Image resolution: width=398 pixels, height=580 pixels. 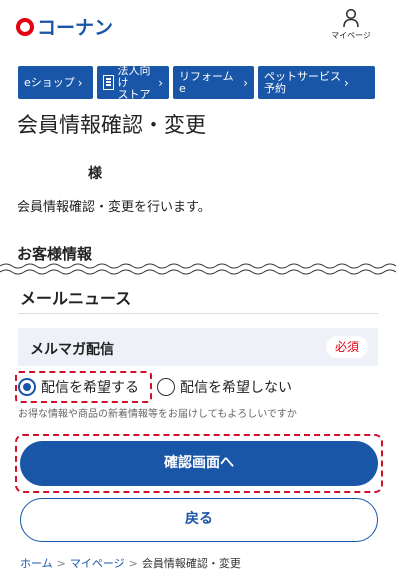 What do you see at coordinates (55, 254) in the screenshot?
I see `section-heading-customer: お客様情報` at bounding box center [55, 254].